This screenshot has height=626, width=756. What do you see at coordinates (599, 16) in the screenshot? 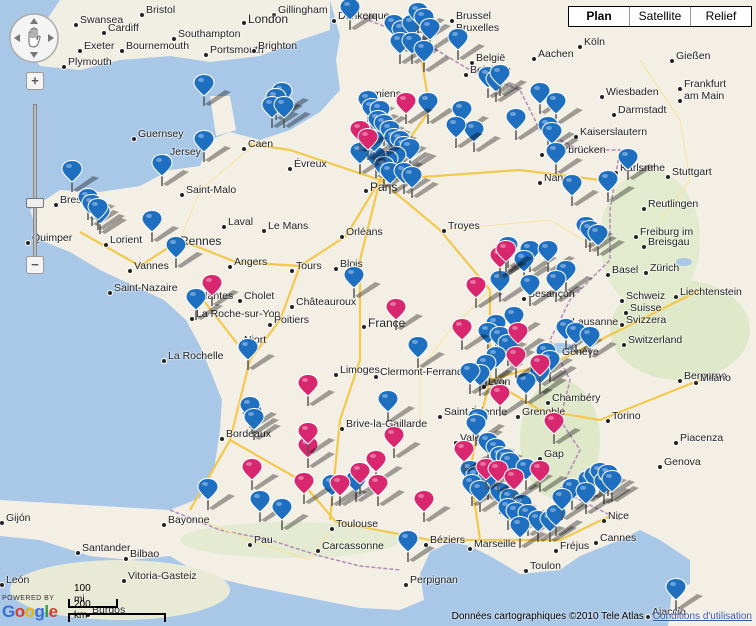
I see `map-type-plan-button: Plan` at bounding box center [599, 16].